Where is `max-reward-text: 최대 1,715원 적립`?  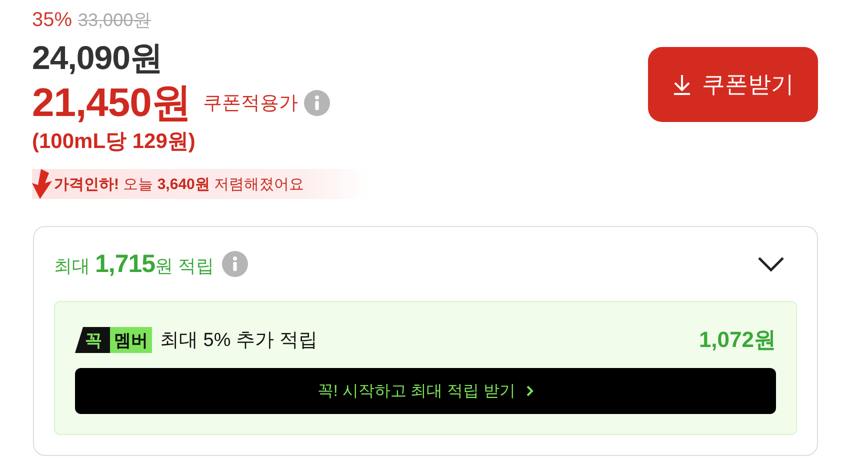 max-reward-text: 최대 1,715원 적립 is located at coordinates (134, 264).